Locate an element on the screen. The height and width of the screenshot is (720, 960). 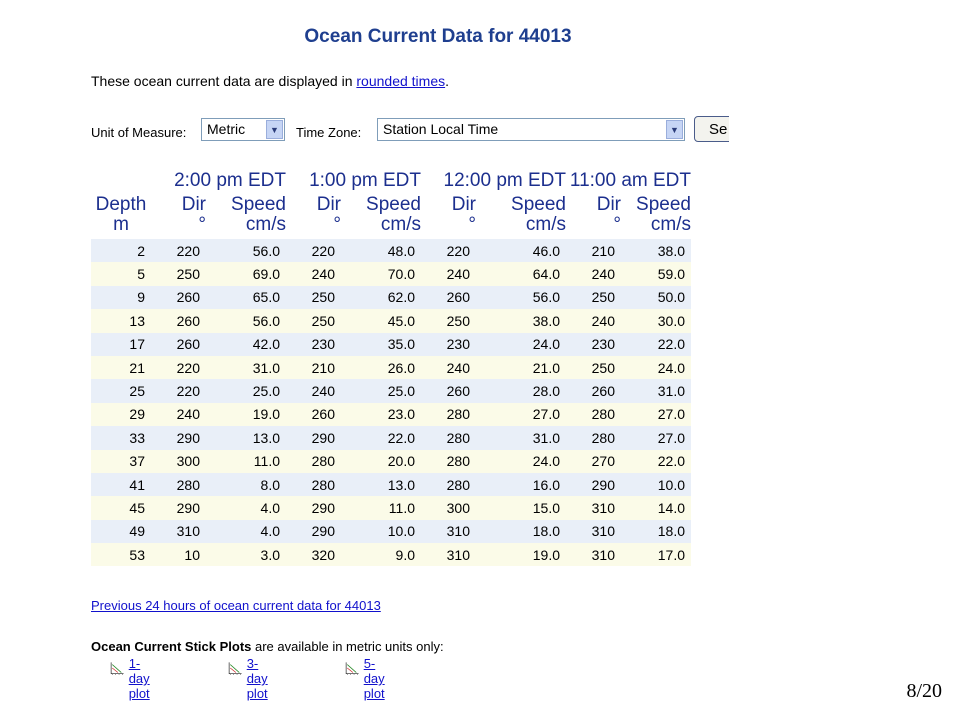
table-row: 5 250 69.0 240 70.0 240 64.0 240 59.0 is located at coordinates (391, 274).